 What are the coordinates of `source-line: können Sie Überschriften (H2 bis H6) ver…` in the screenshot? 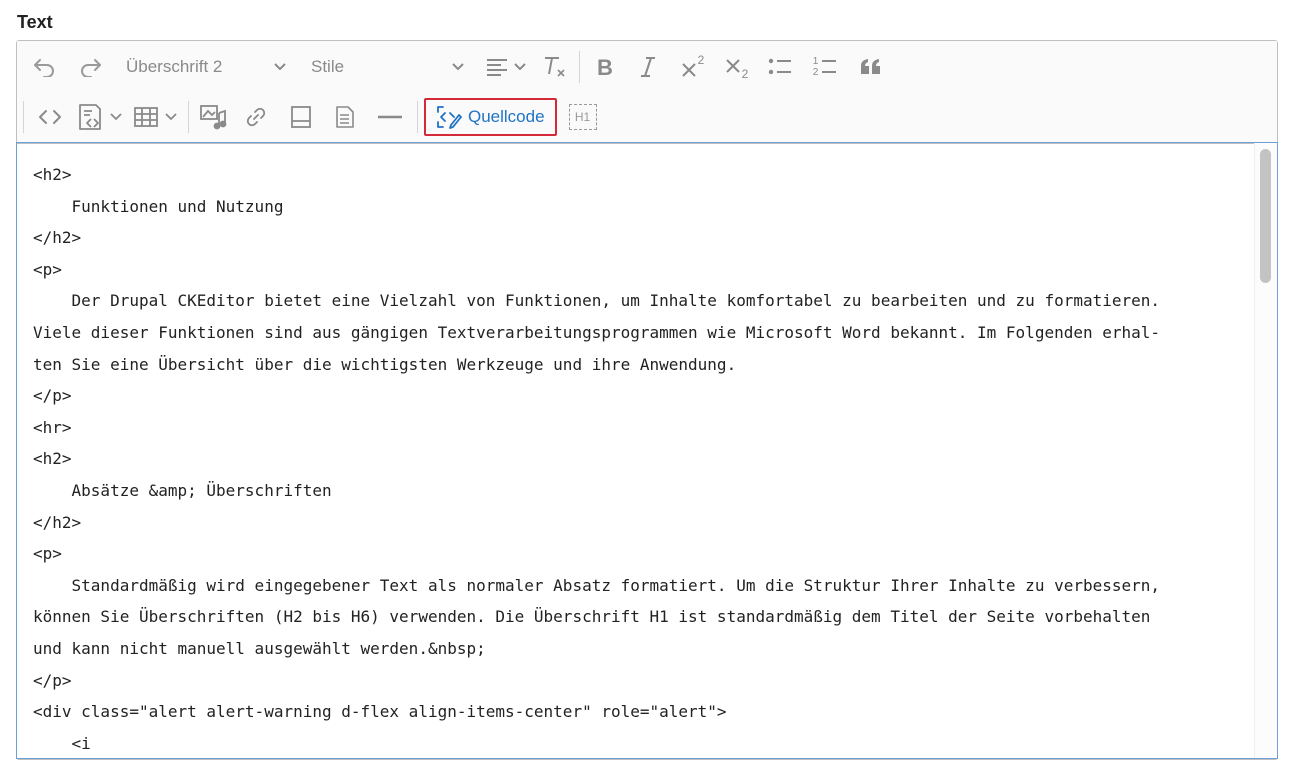 It's located at (592, 617).